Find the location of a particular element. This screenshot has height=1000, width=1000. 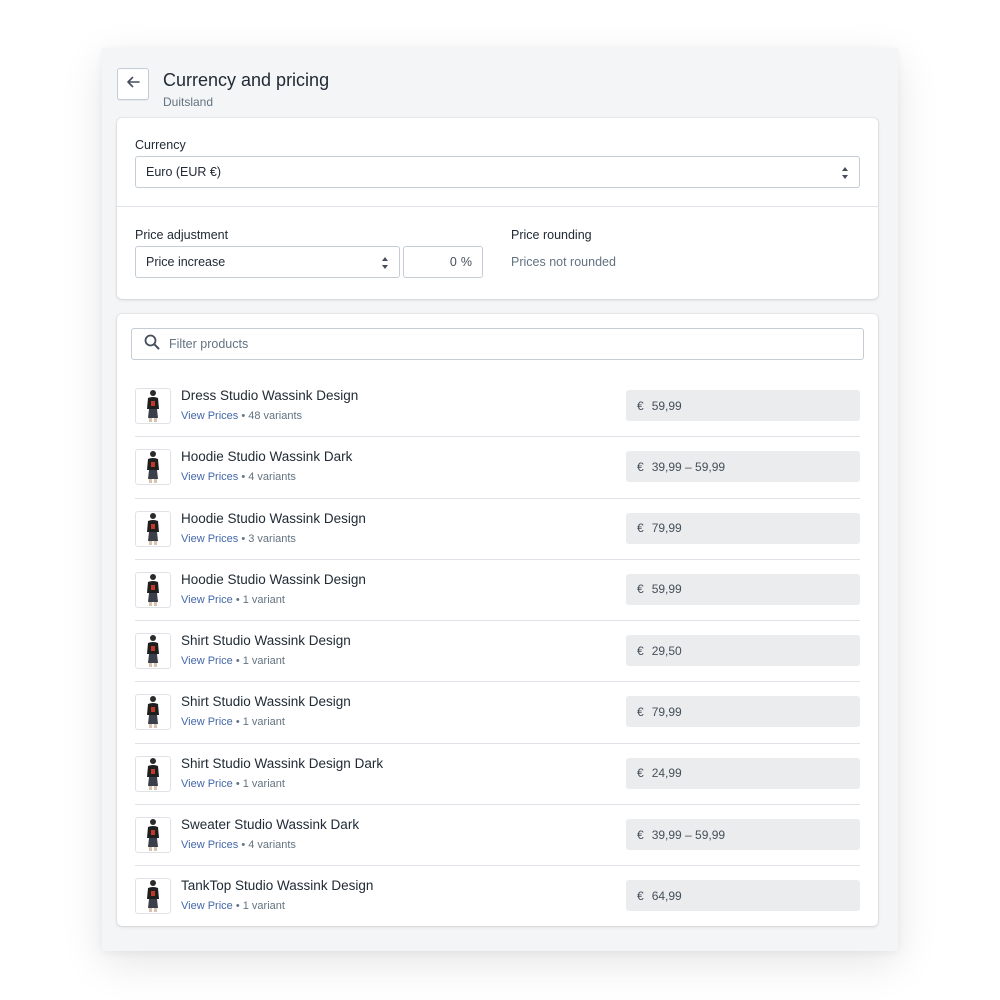

currency-select-value: Euro (EUR €) is located at coordinates (184, 172).